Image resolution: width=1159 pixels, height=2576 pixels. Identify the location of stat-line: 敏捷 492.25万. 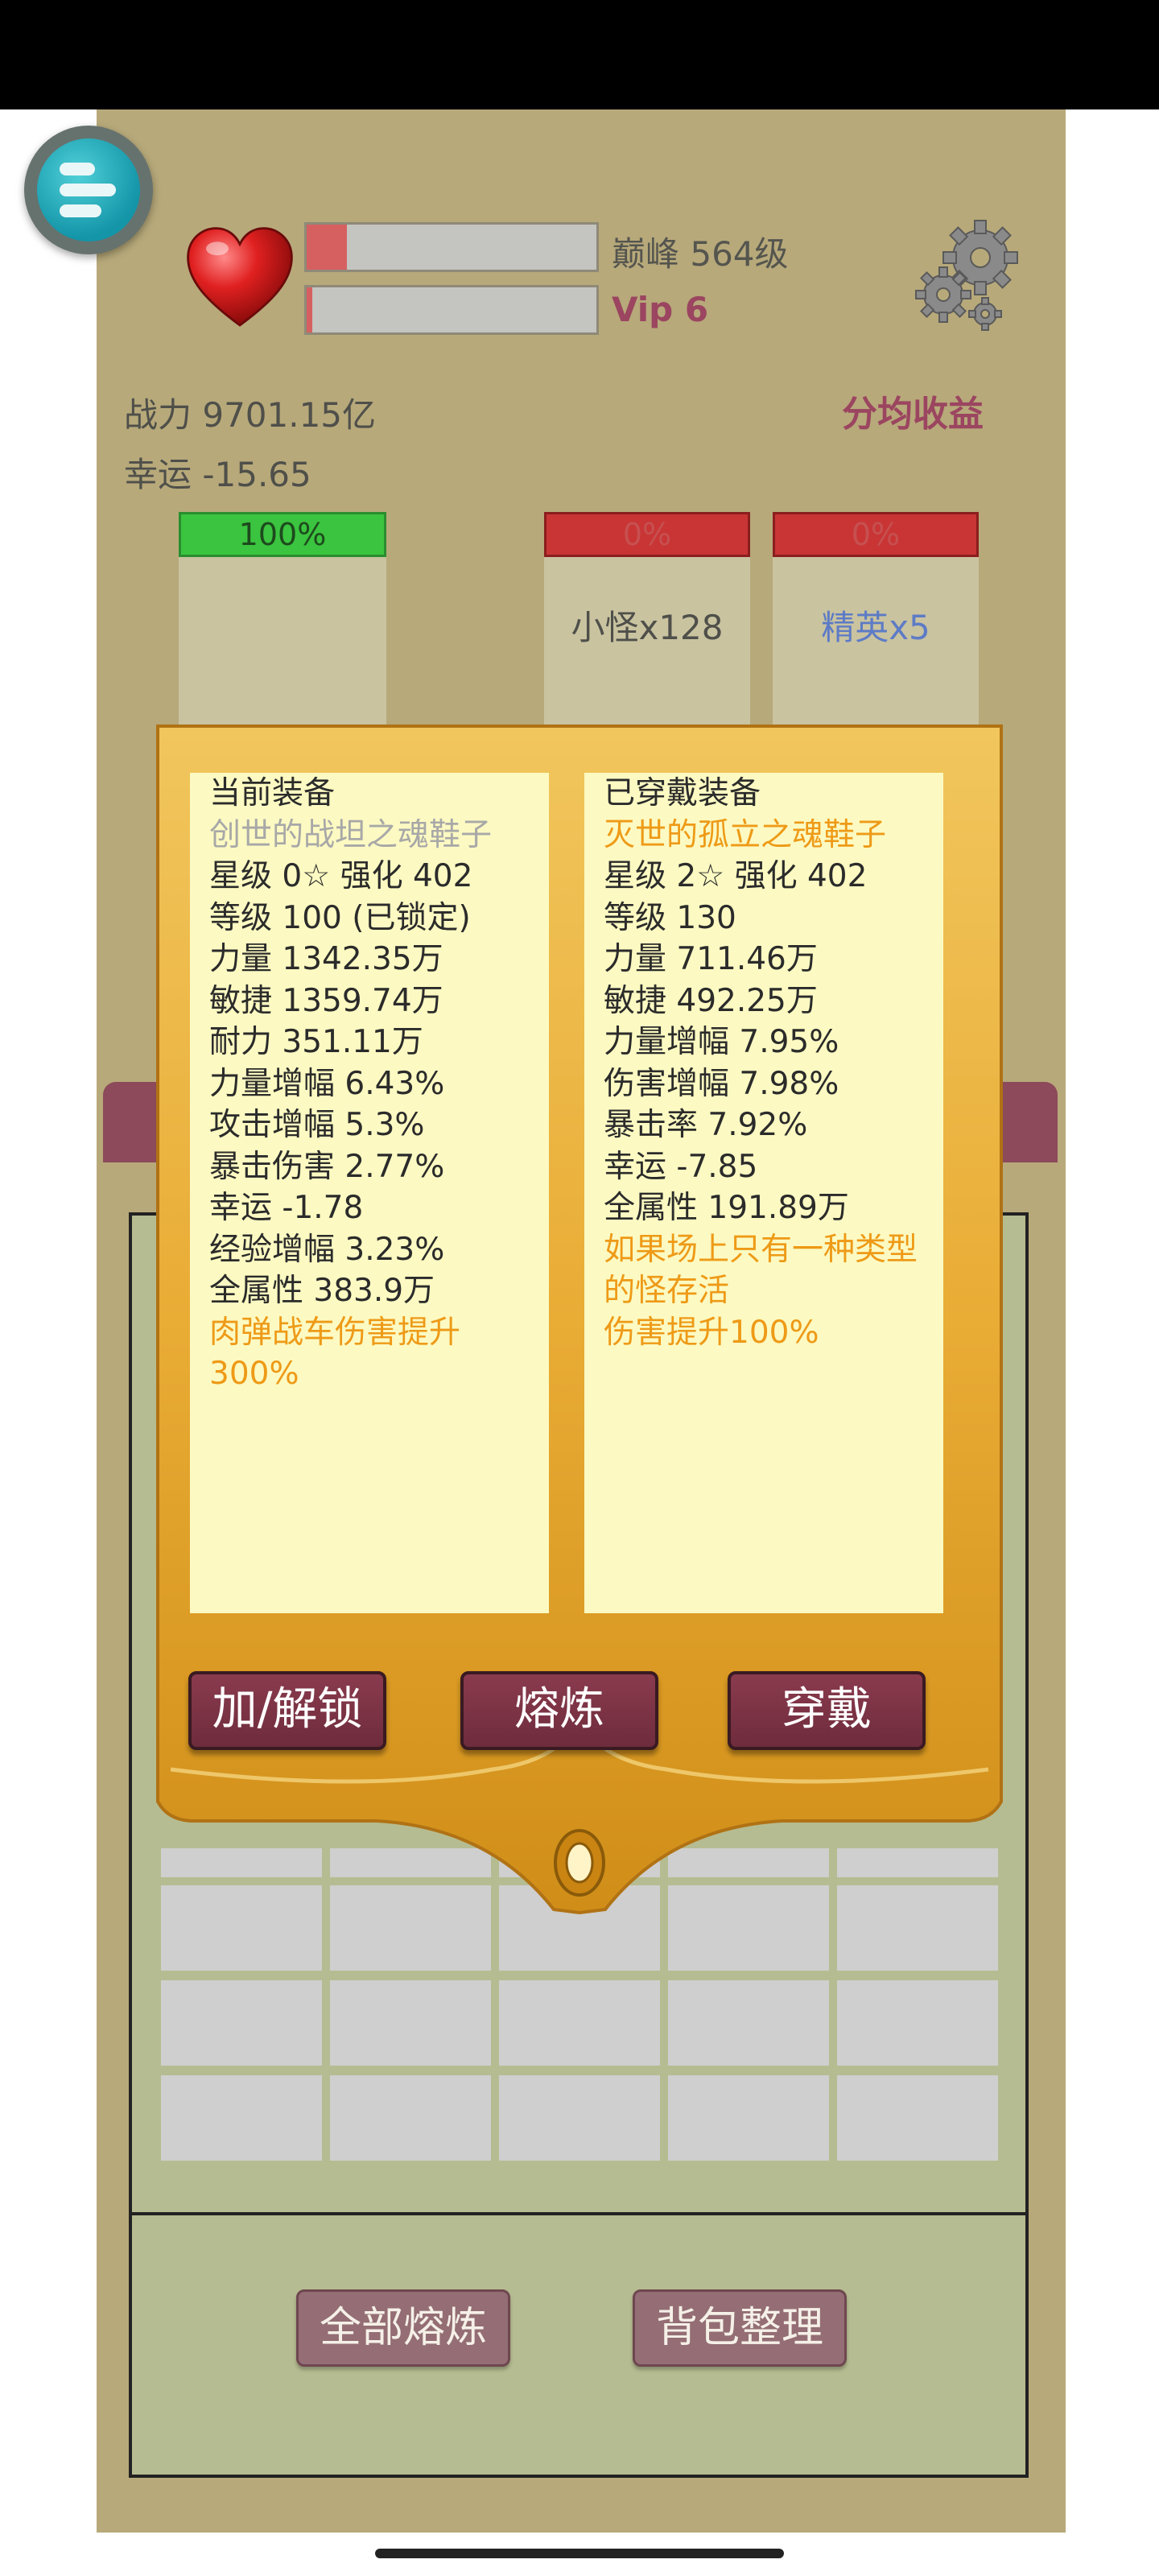
(711, 1000).